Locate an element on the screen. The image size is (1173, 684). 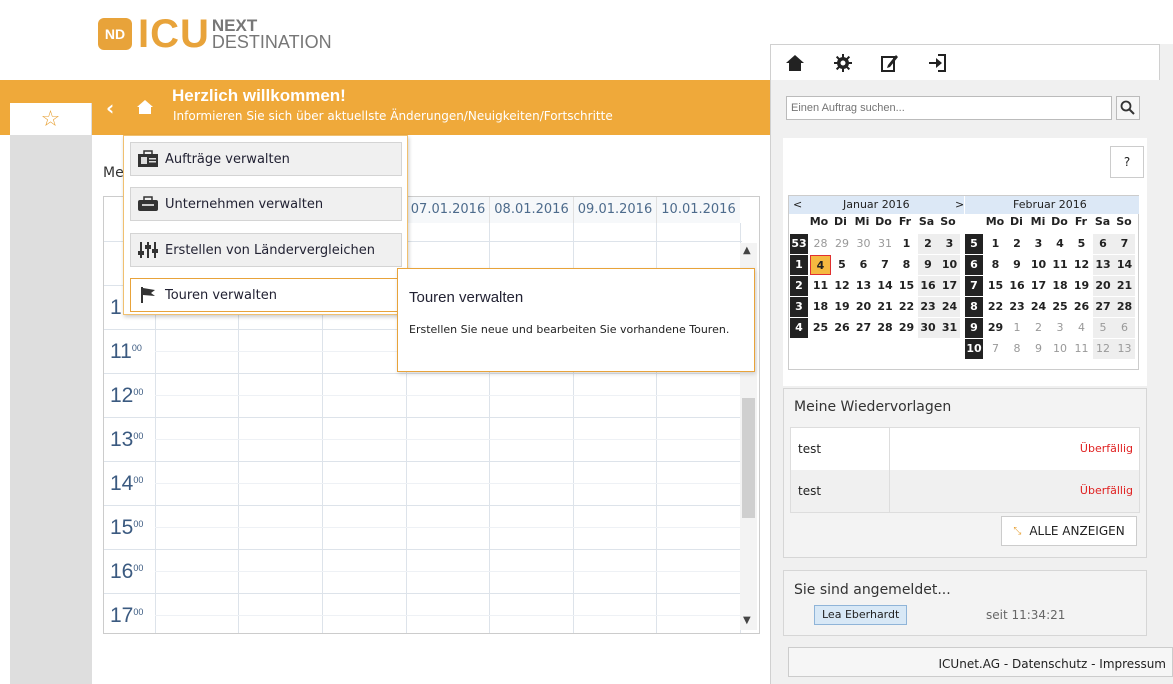
week-number: 10 is located at coordinates (974, 349).